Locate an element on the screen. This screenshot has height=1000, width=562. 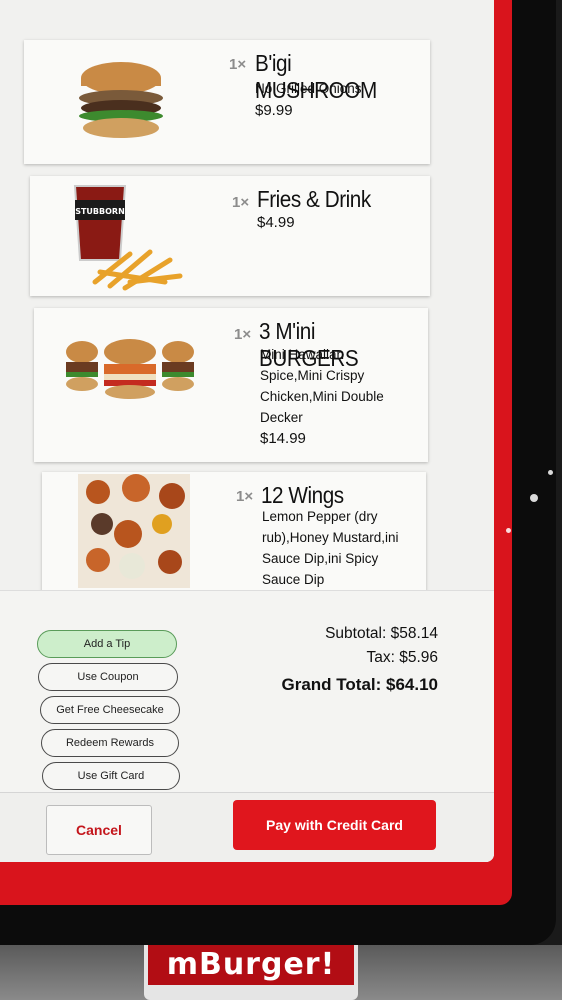
use-coupon-button: Use Coupon is located at coordinates (108, 677).